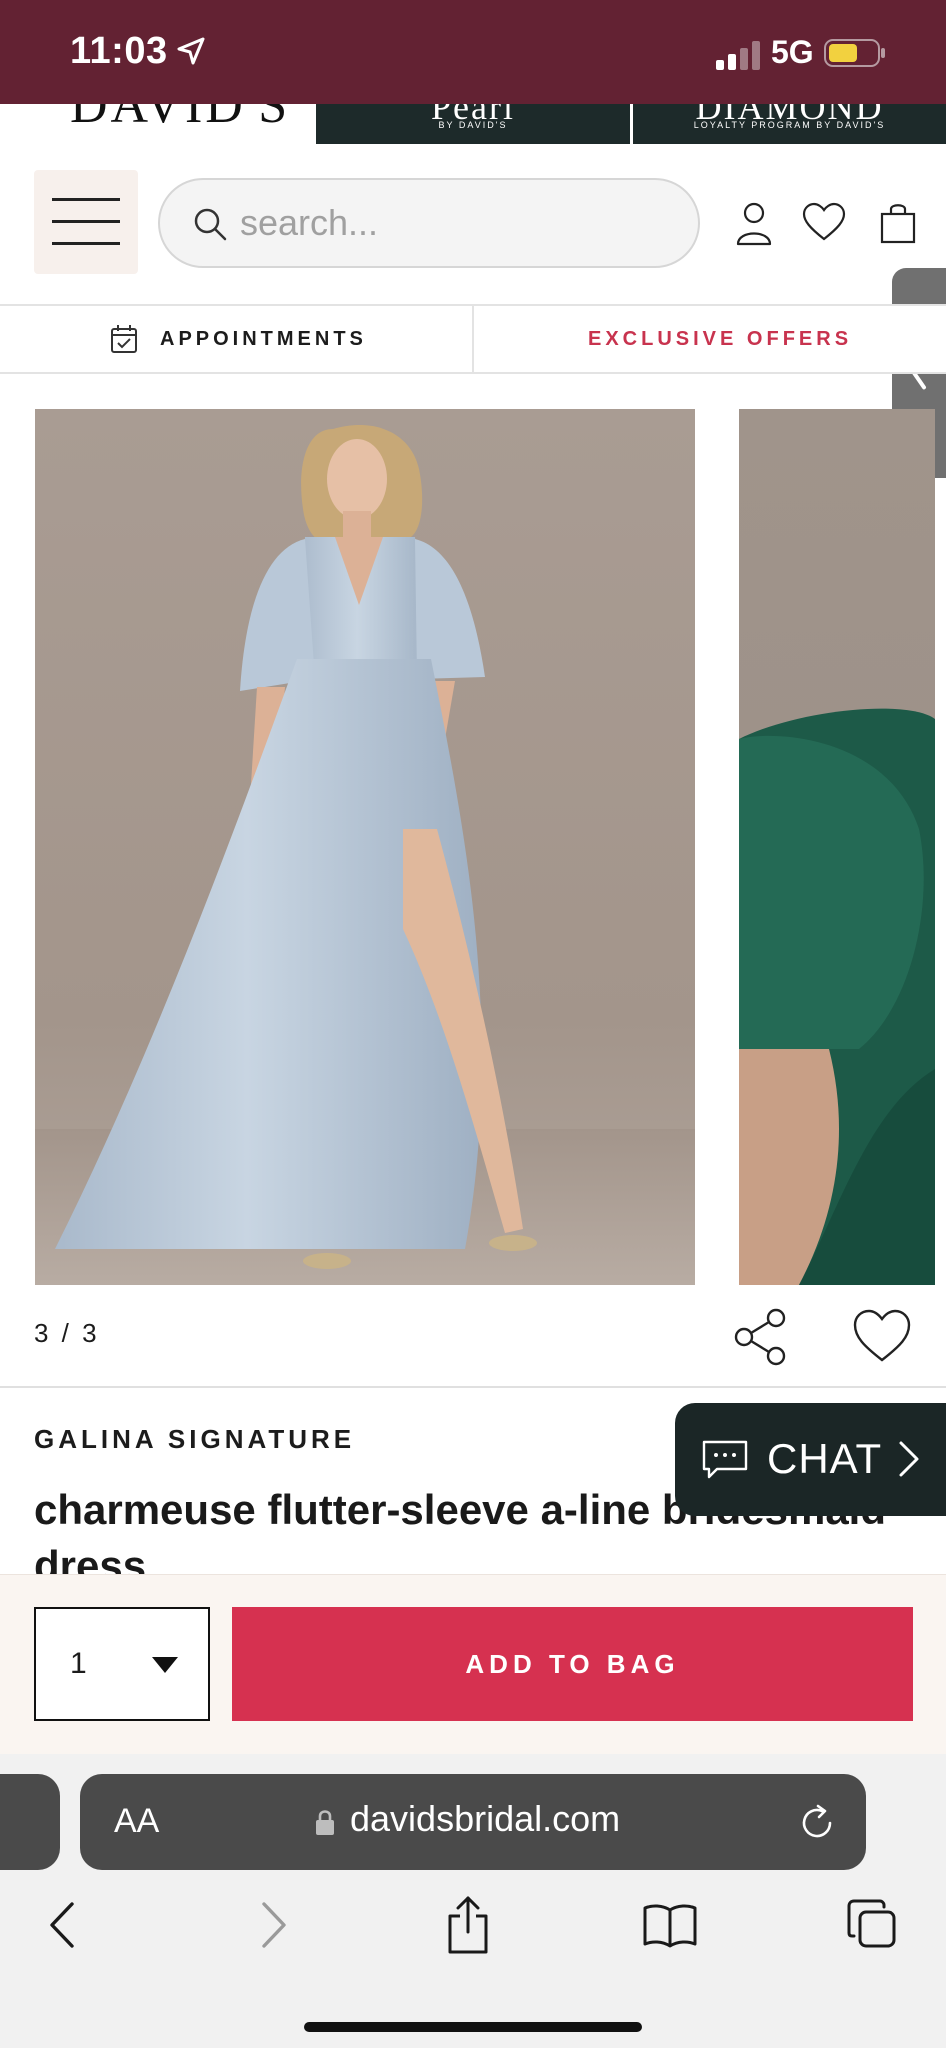 The width and height of the screenshot is (946, 2048). I want to click on back-arrow-icon, so click(63, 1925).